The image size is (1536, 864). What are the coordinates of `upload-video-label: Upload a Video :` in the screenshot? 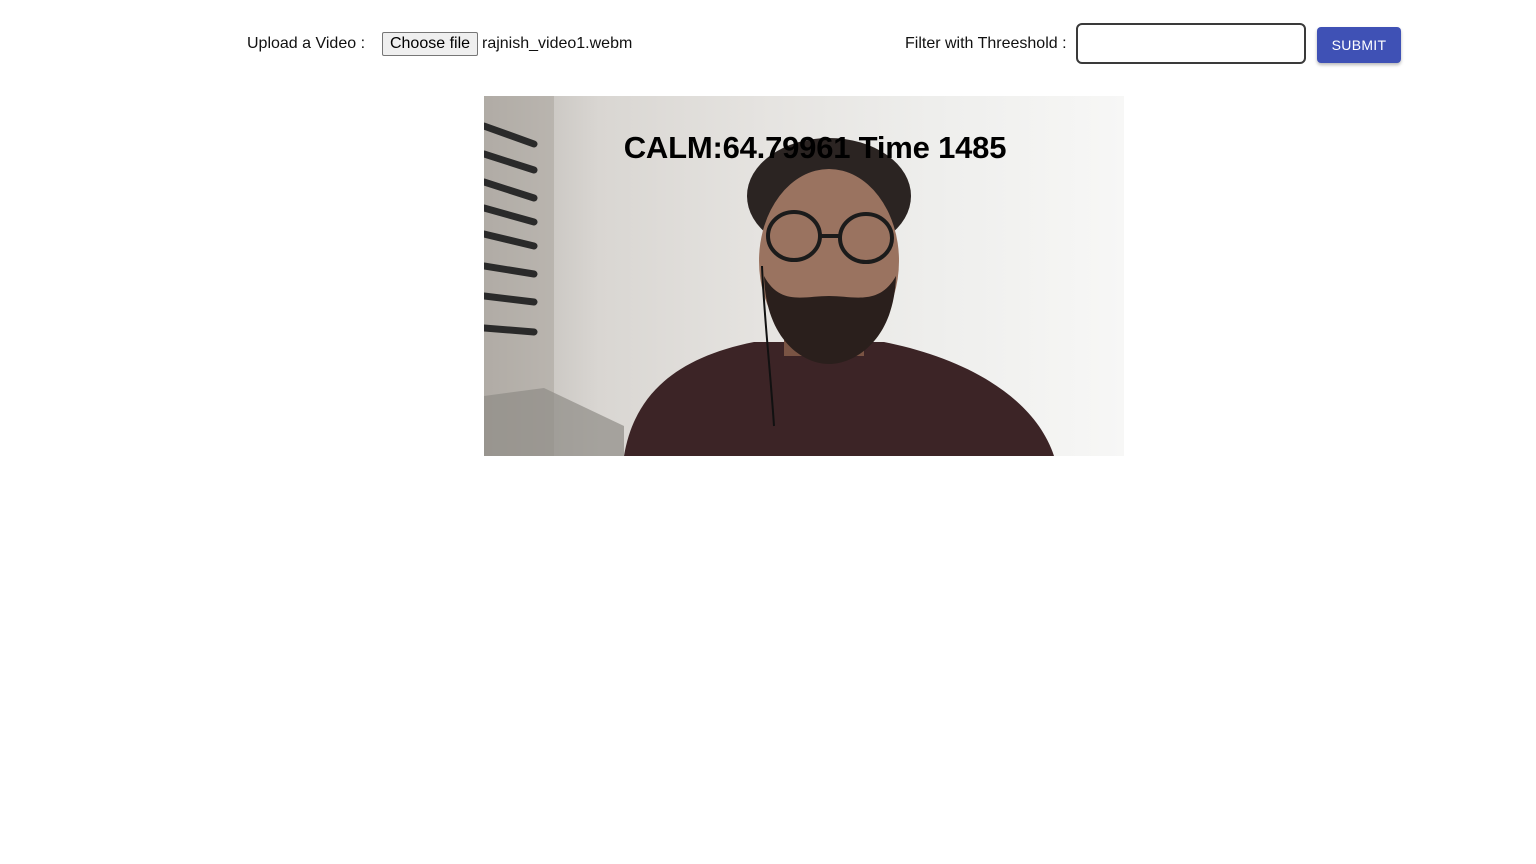 It's located at (306, 43).